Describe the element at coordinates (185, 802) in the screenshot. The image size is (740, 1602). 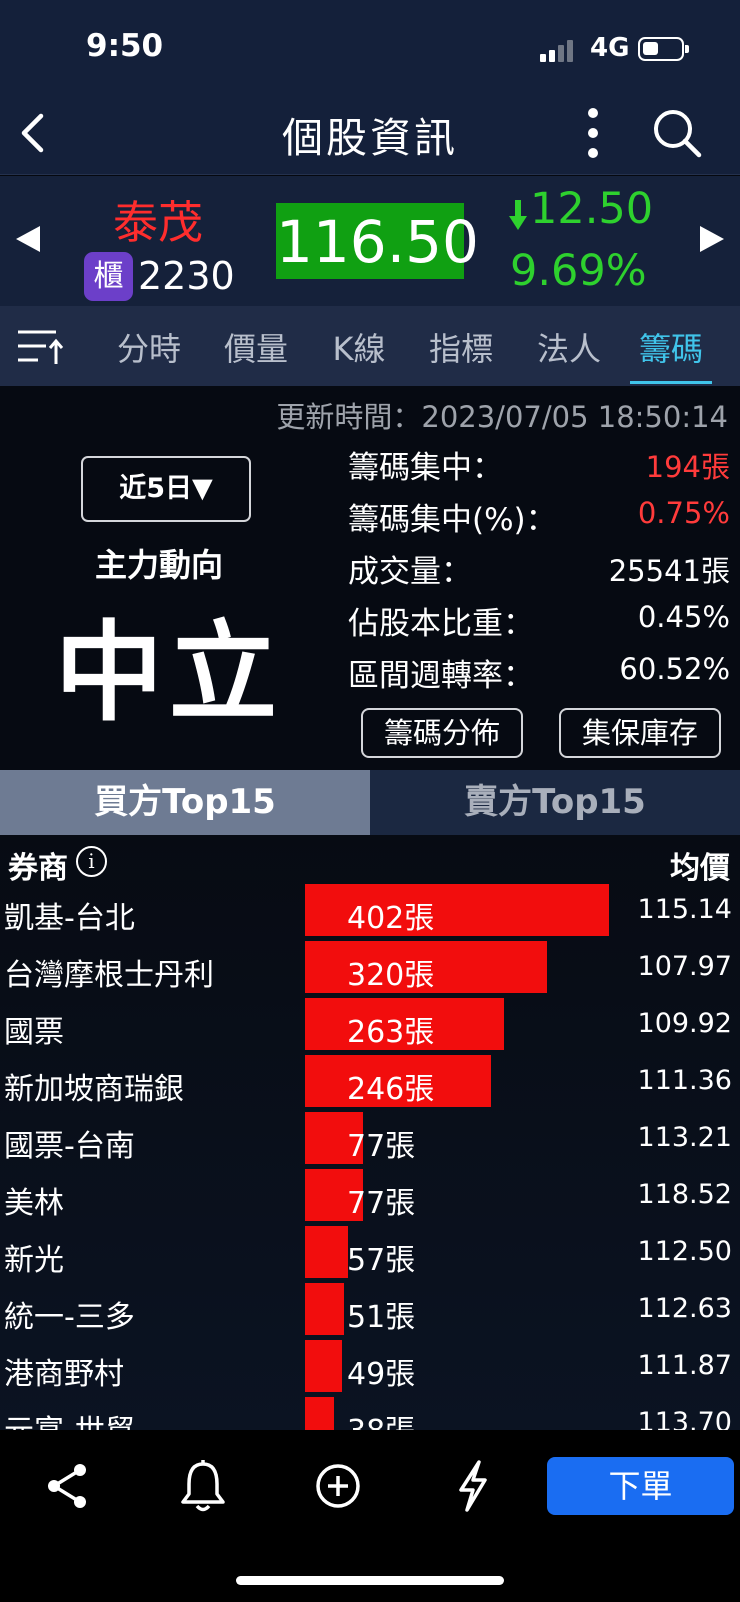
I see `tab-buy-top15: 買方Top15` at that location.